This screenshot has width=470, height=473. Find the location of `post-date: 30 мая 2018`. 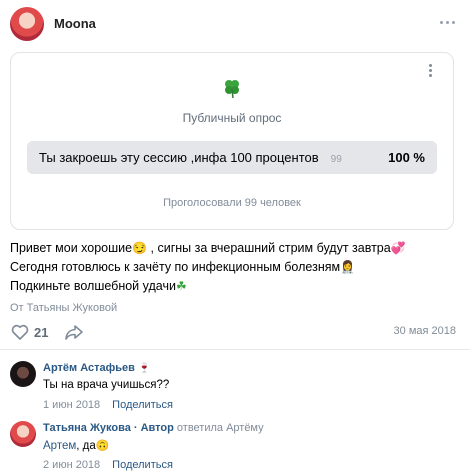

post-date: 30 мая 2018 is located at coordinates (425, 331).